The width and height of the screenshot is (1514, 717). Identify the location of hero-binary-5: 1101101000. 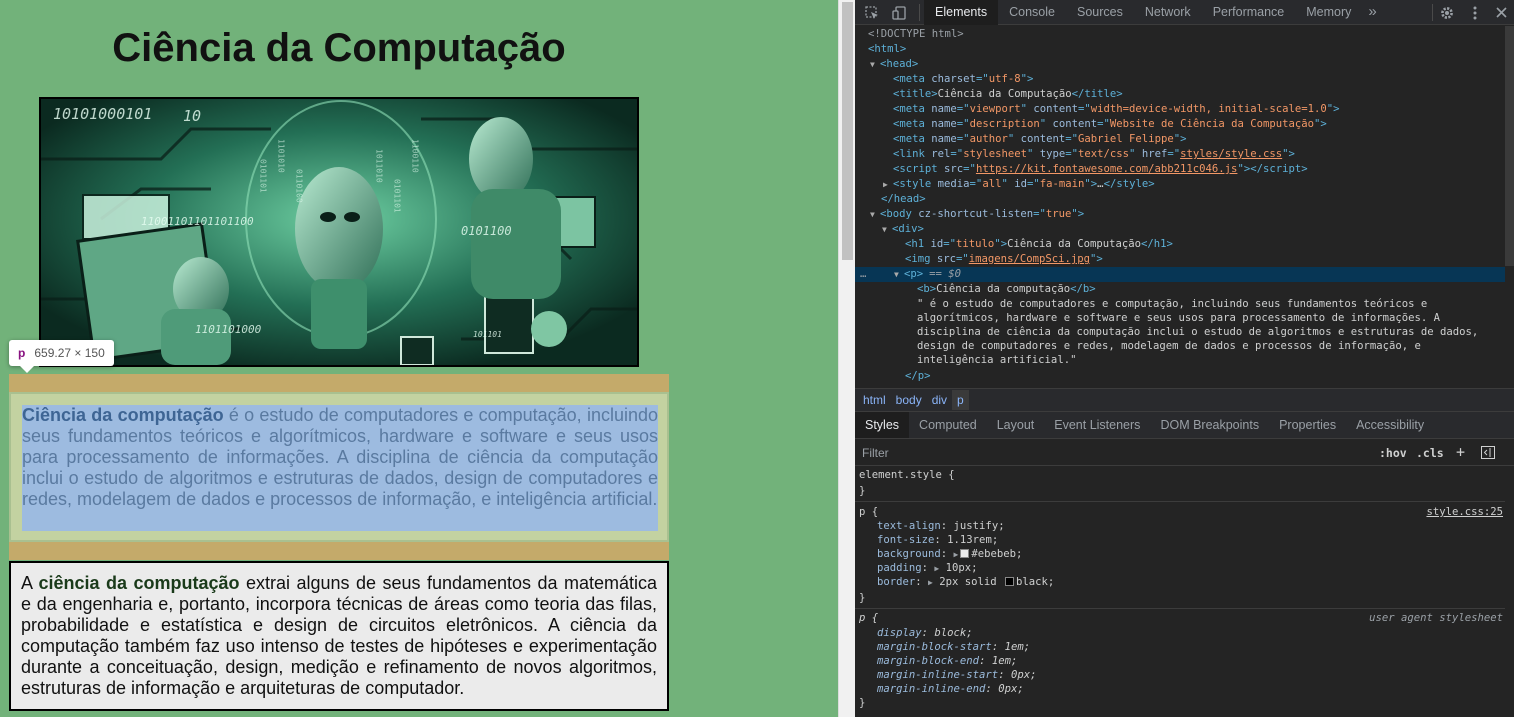
(228, 329).